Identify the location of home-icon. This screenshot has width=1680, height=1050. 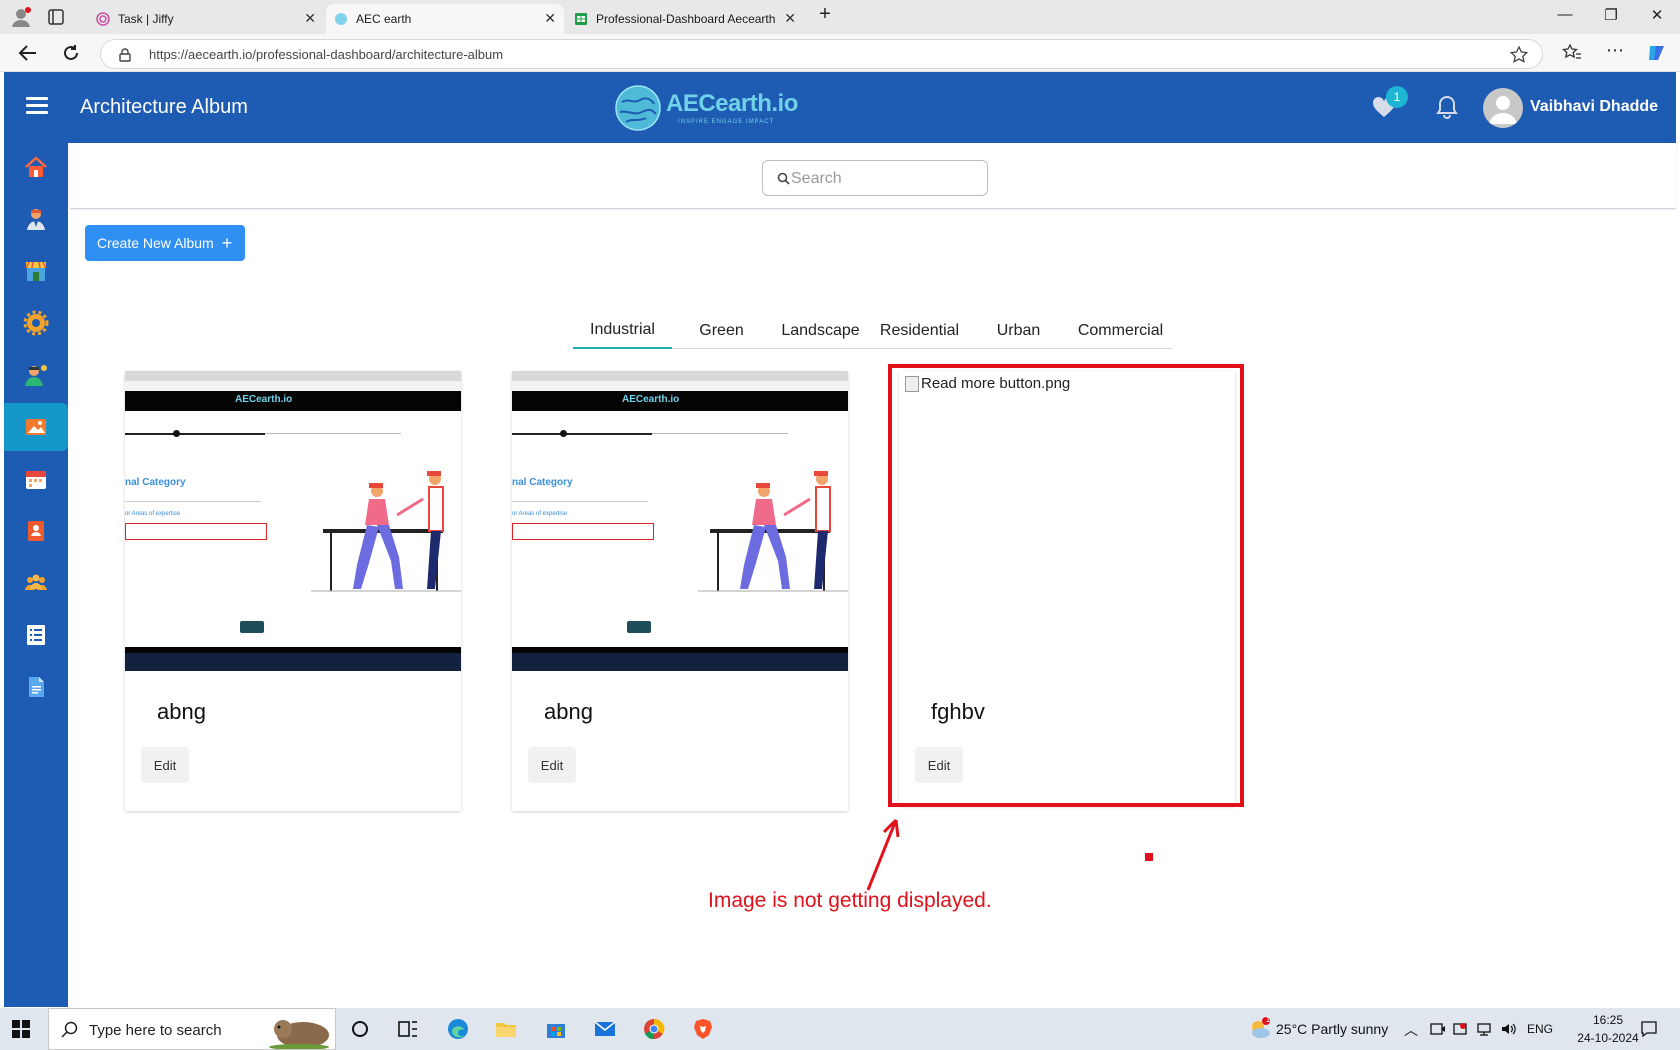
(36, 166).